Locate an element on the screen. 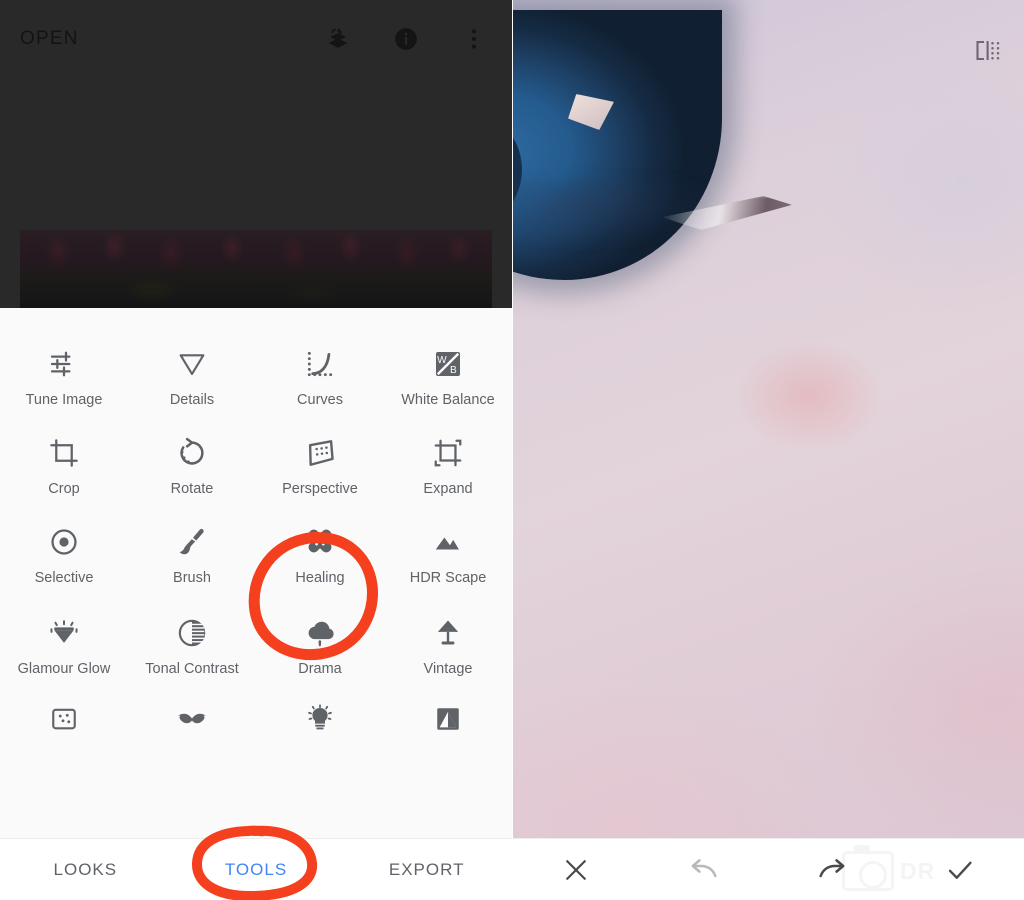 Image resolution: width=1024 pixels, height=900 pixels. editor-action-bar: DR is located at coordinates (768, 869).